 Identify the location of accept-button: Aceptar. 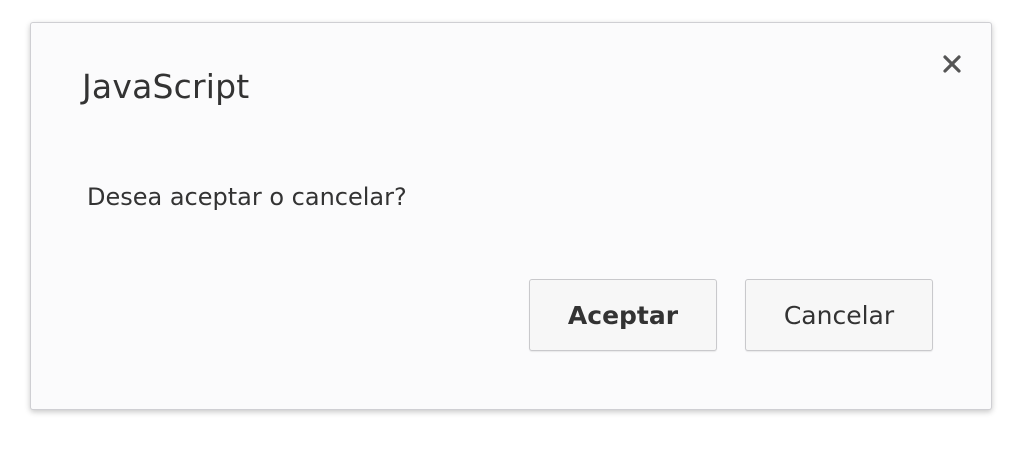
(623, 315).